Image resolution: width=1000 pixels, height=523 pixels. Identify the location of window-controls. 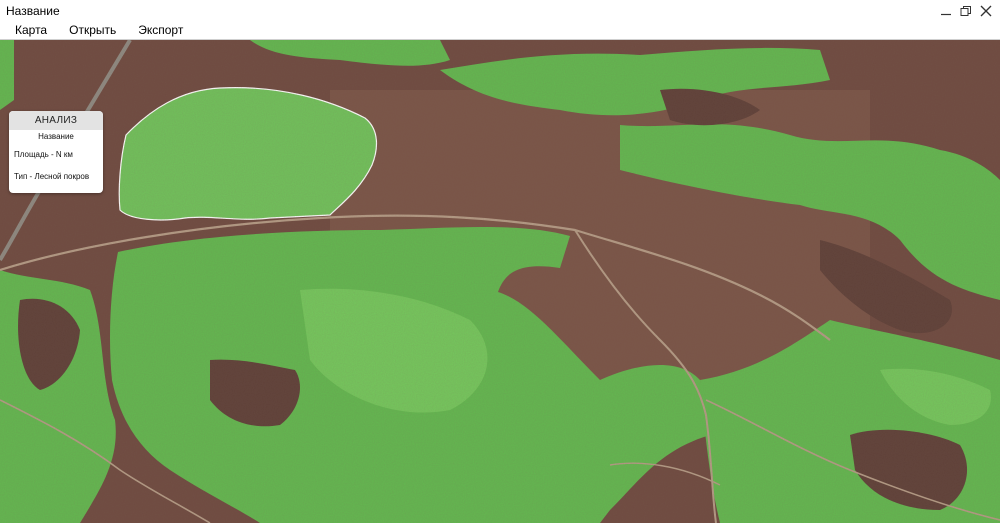
(966, 10).